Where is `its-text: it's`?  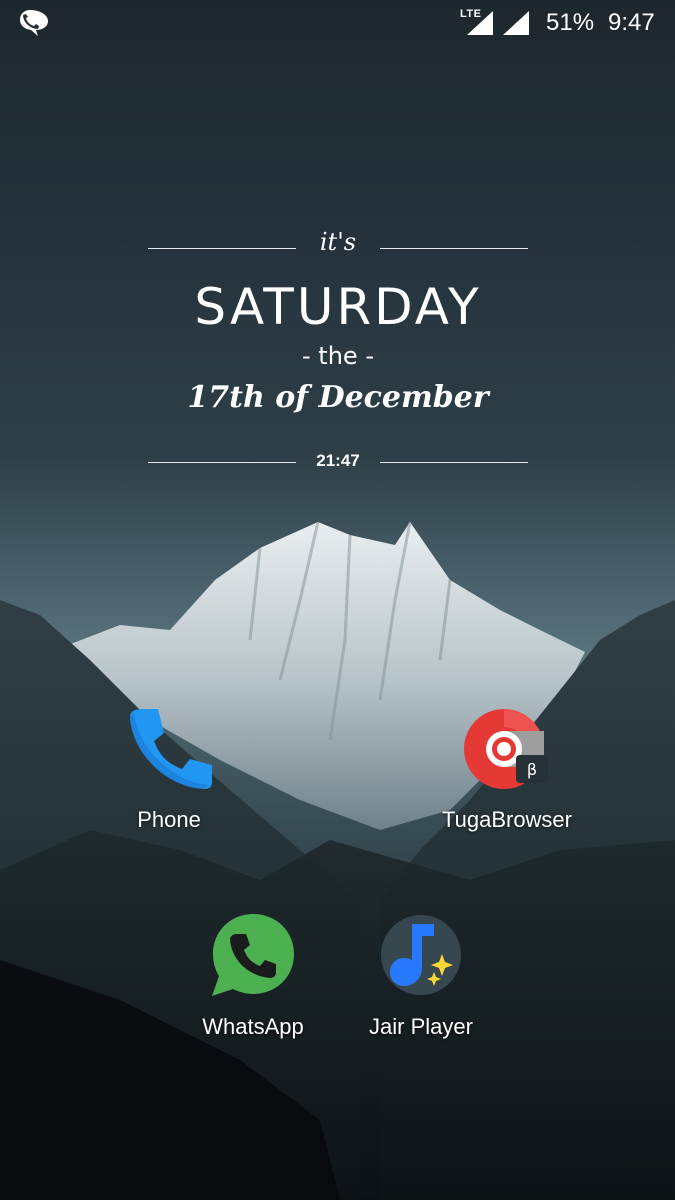
its-text: it's is located at coordinates (338, 242).